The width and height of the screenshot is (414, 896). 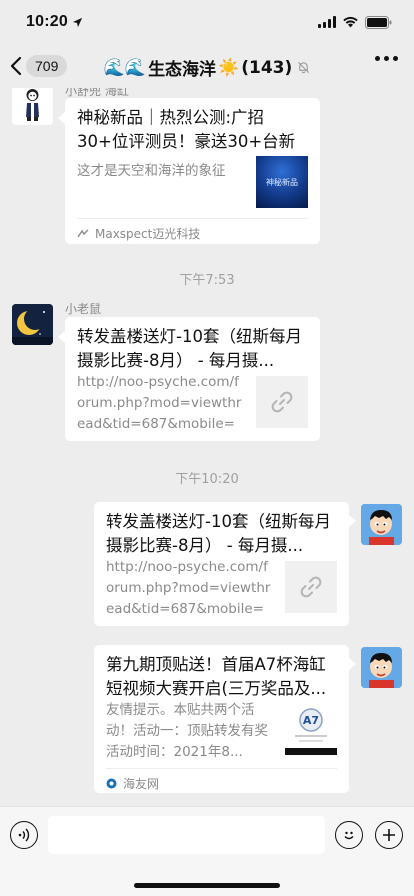 What do you see at coordinates (327, 22) in the screenshot?
I see `cellular-signal-icon` at bounding box center [327, 22].